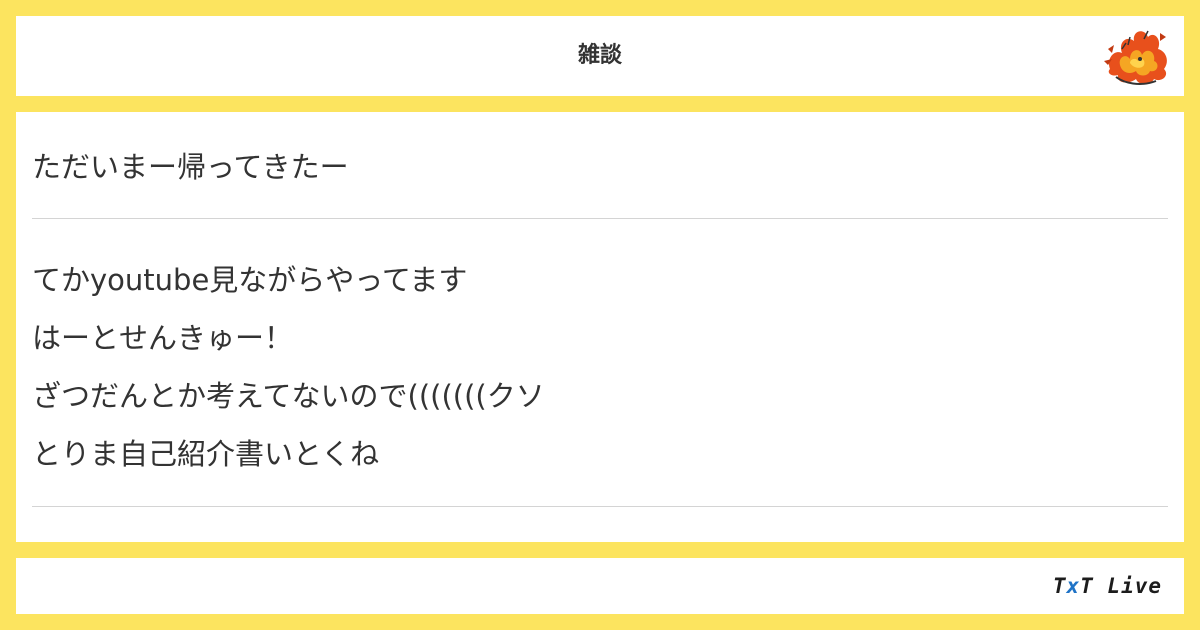 The image size is (1200, 630). What do you see at coordinates (1059, 586) in the screenshot?
I see `brand-text-part1: T` at bounding box center [1059, 586].